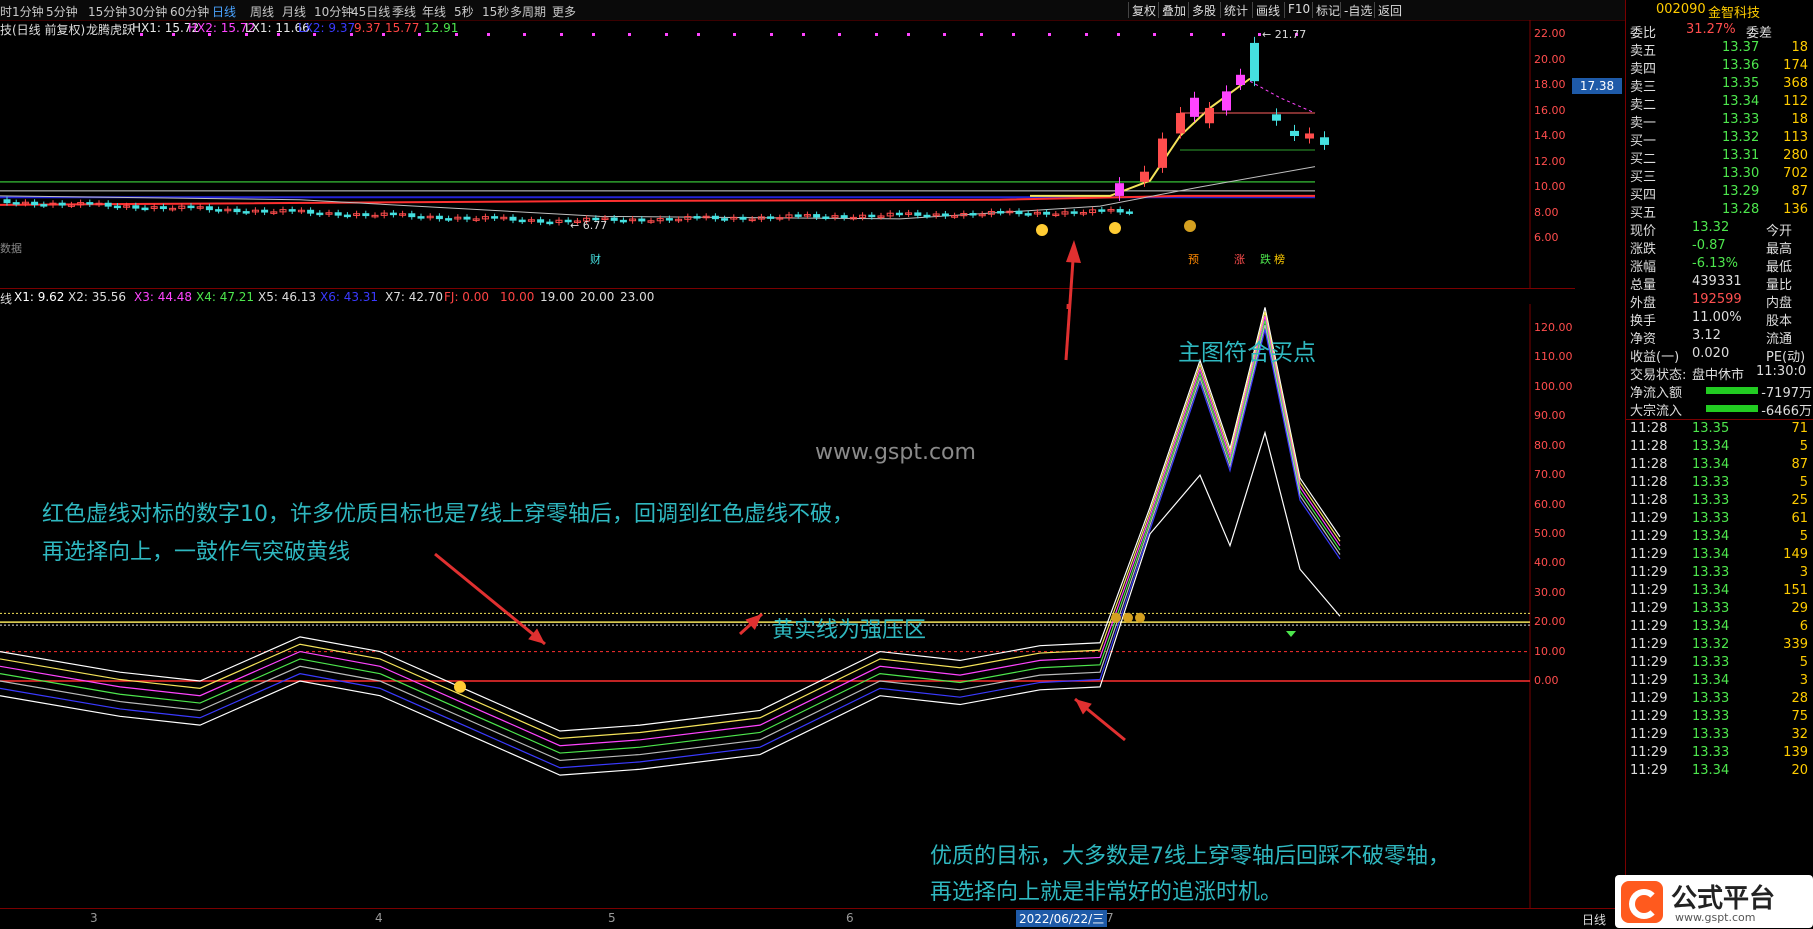 The height and width of the screenshot is (929, 1813). What do you see at coordinates (1174, 10) in the screenshot?
I see `toolbar-button: 叠加` at bounding box center [1174, 10].